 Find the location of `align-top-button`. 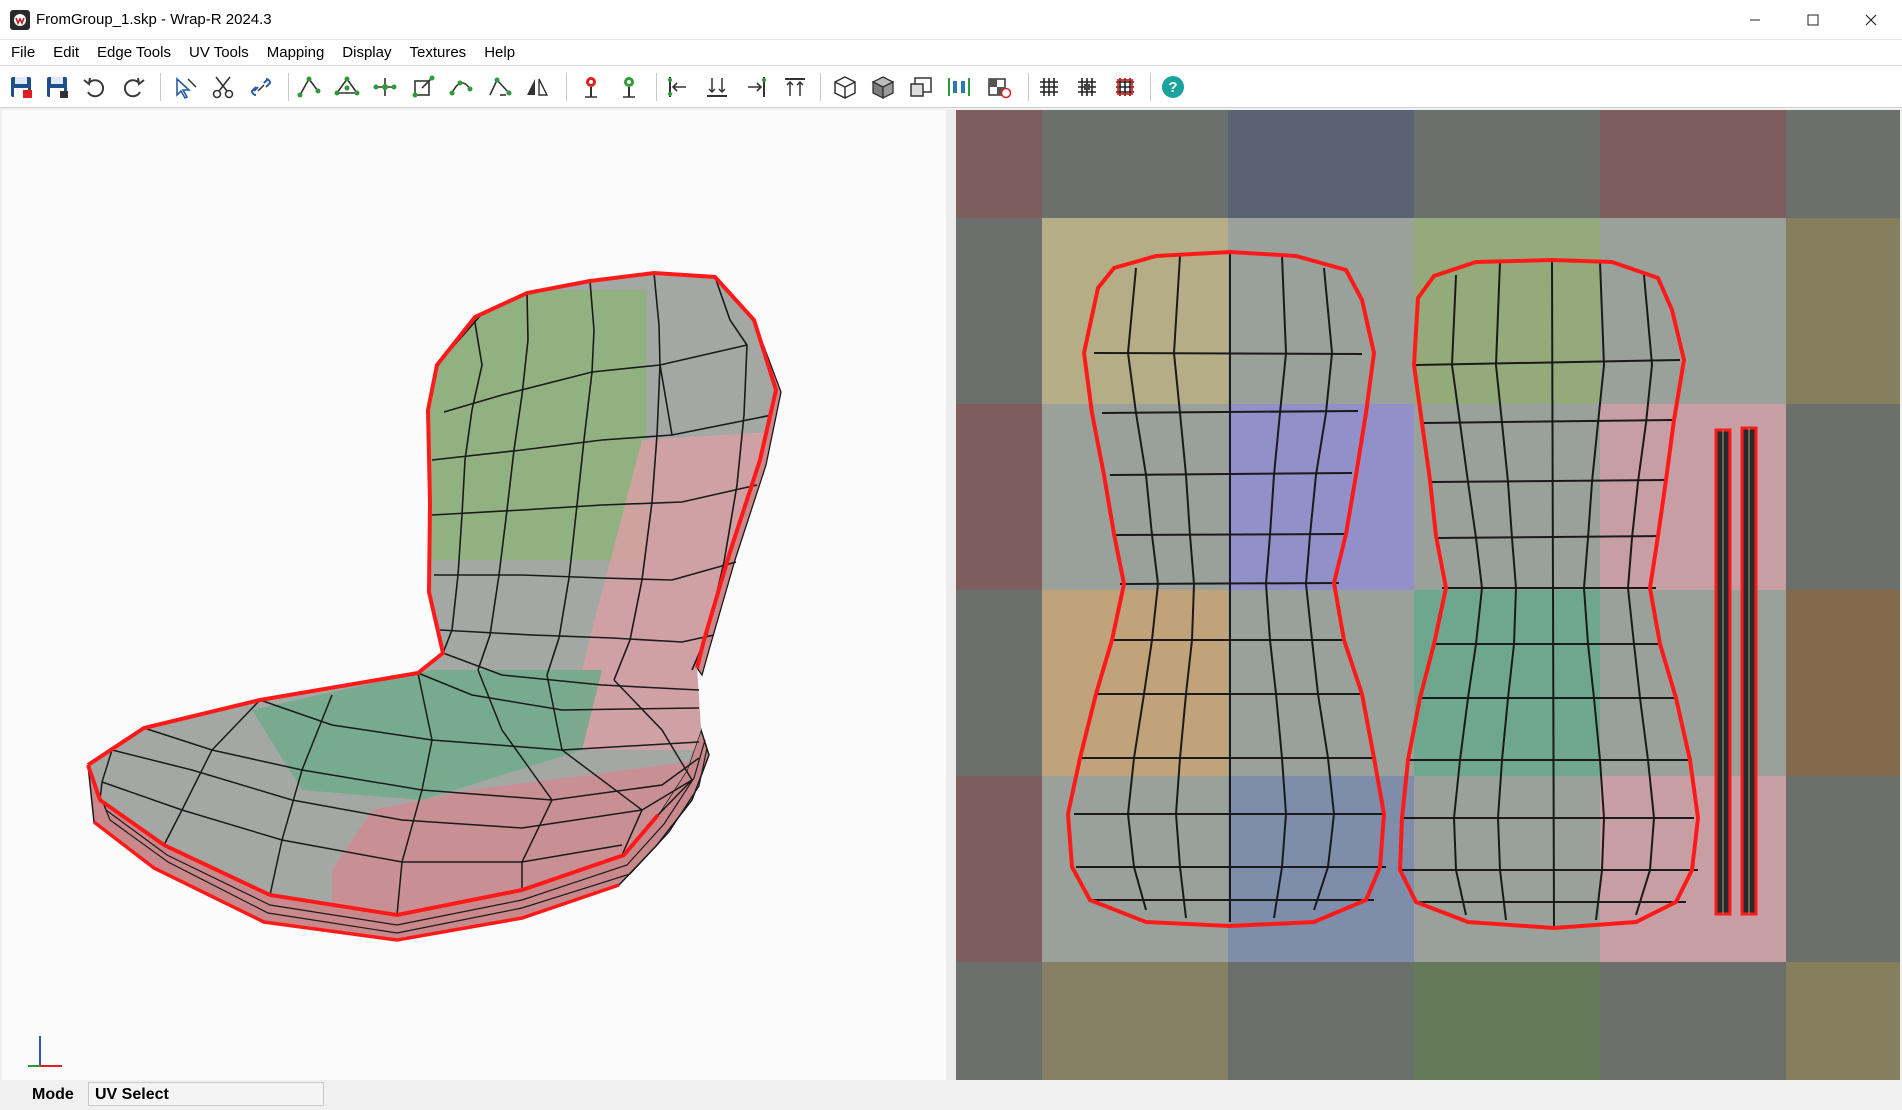

align-top-button is located at coordinates (795, 87).